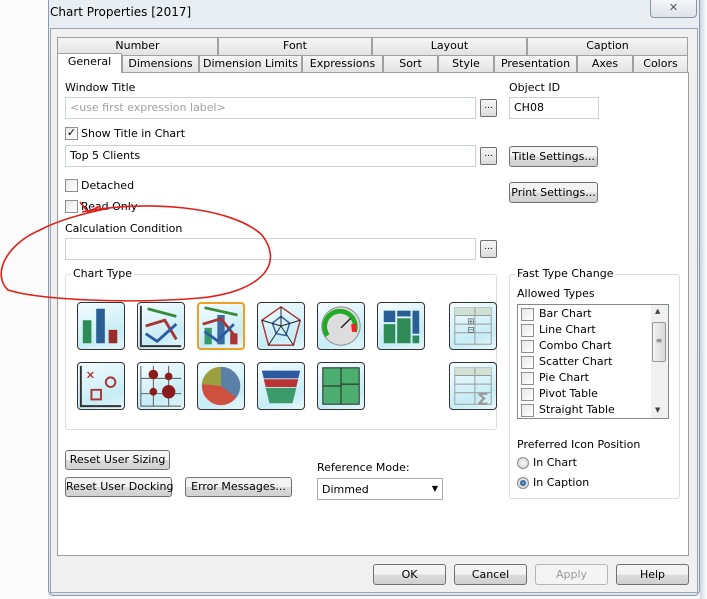 This screenshot has width=707, height=599. What do you see at coordinates (270, 108) in the screenshot?
I see `window-title-input: <use first expression label>` at bounding box center [270, 108].